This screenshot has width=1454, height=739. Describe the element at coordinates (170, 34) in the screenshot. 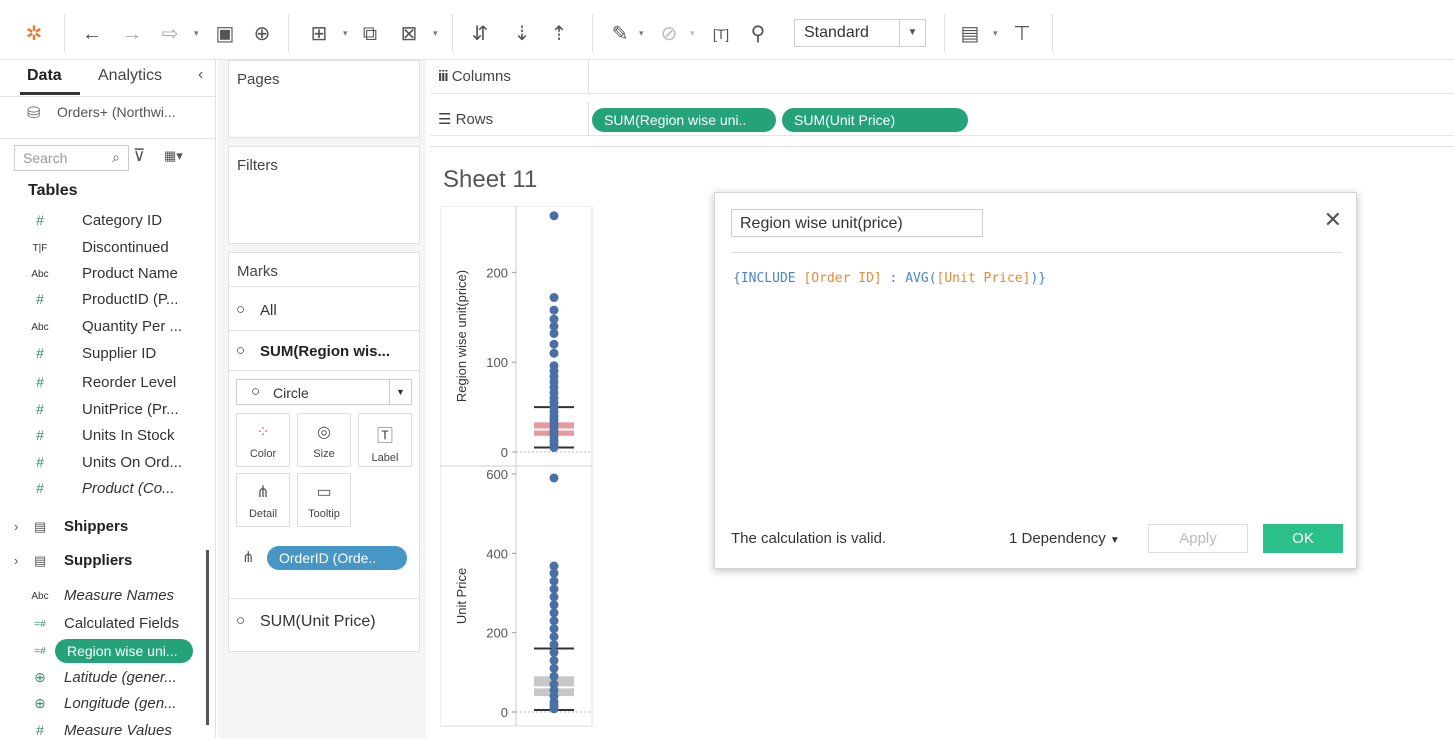

I see `replay-icon: ⇨` at that location.